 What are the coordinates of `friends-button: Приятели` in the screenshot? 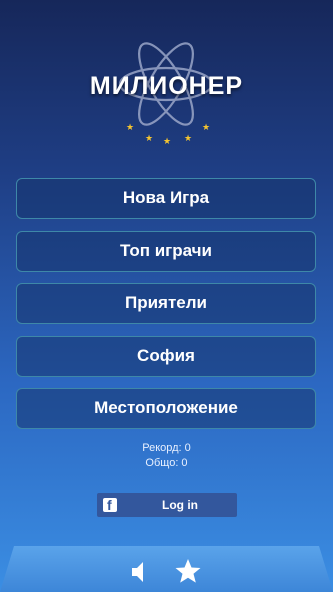 It's located at (166, 303).